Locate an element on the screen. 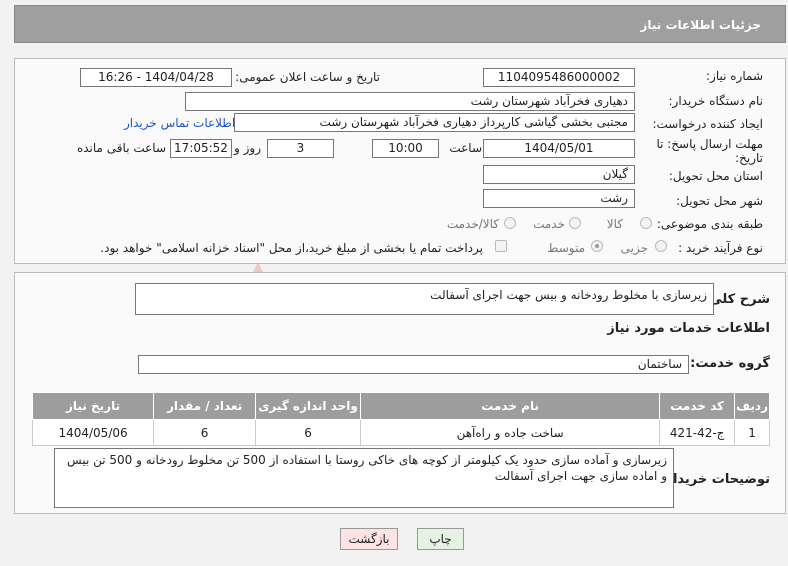 Image resolution: width=788 pixels, height=566 pixels. process-option-minor: جزیی is located at coordinates (634, 248).